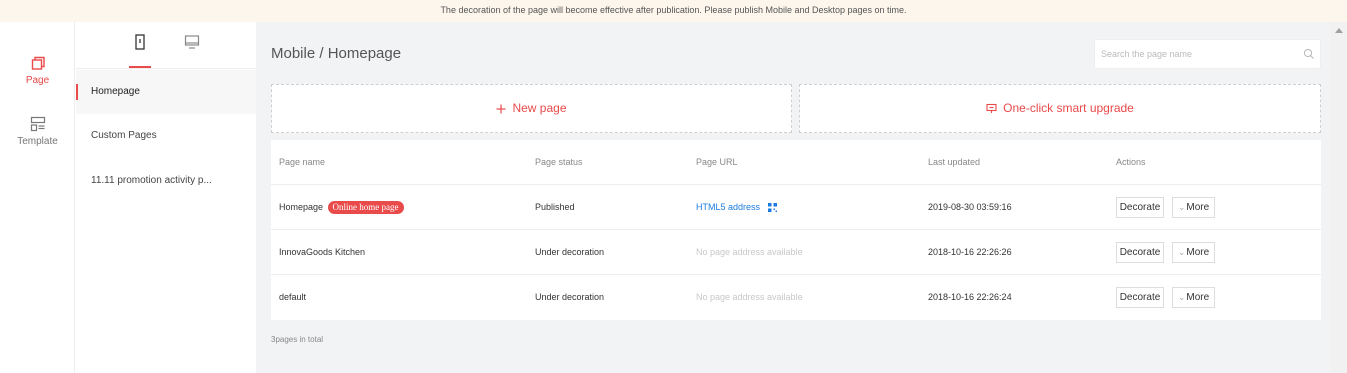 The width and height of the screenshot is (1347, 373). Describe the element at coordinates (293, 297) in the screenshot. I see `page-name: default` at that location.